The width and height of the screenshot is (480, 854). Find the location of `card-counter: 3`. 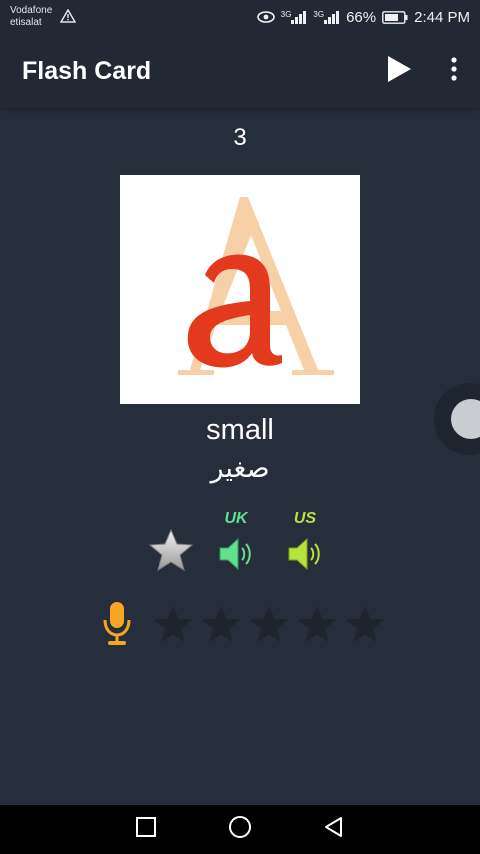

card-counter: 3 is located at coordinates (240, 137).